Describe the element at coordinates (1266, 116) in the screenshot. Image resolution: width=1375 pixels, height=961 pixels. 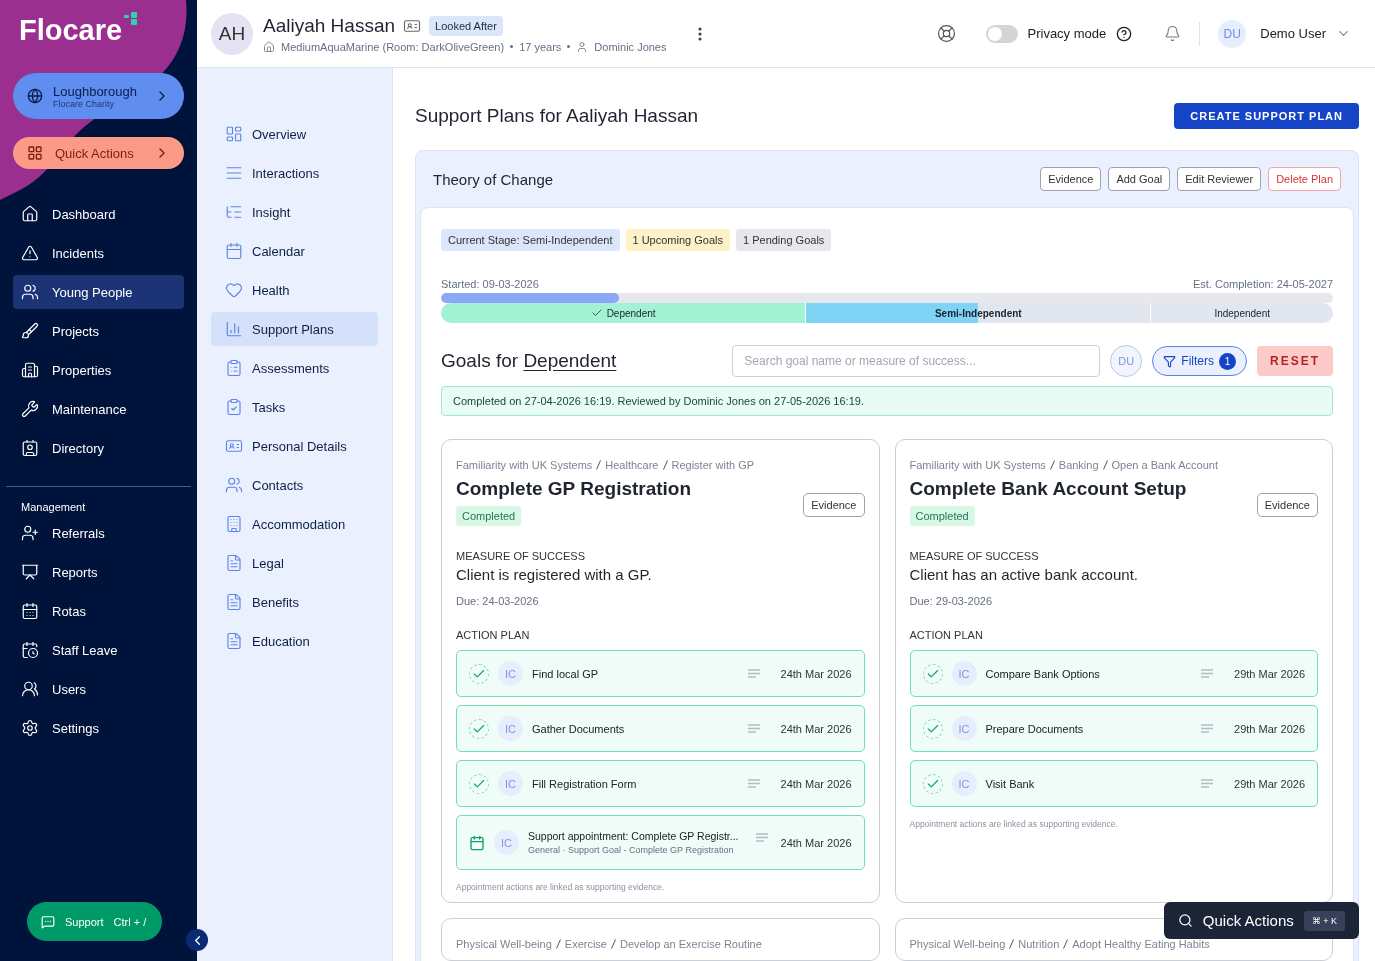
I see `create-support-plan-button: CREATE SUPPORT PLAN` at that location.